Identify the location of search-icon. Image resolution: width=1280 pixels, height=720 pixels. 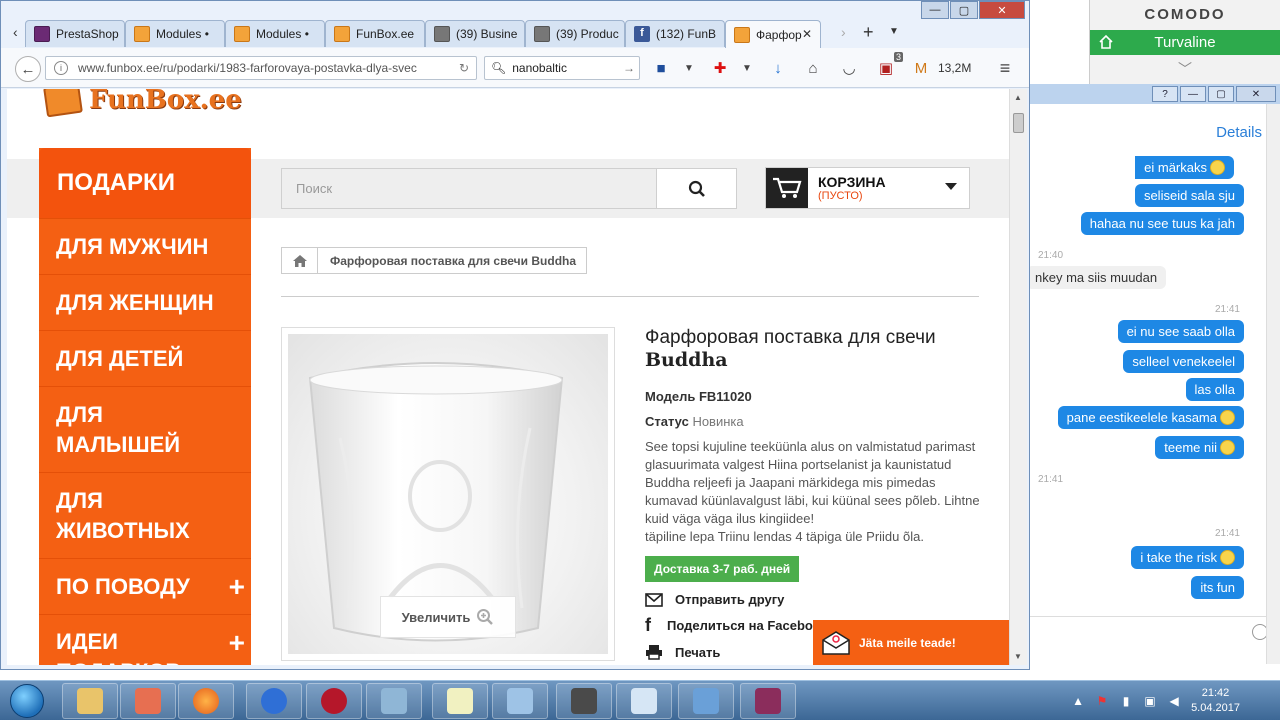
(696, 188).